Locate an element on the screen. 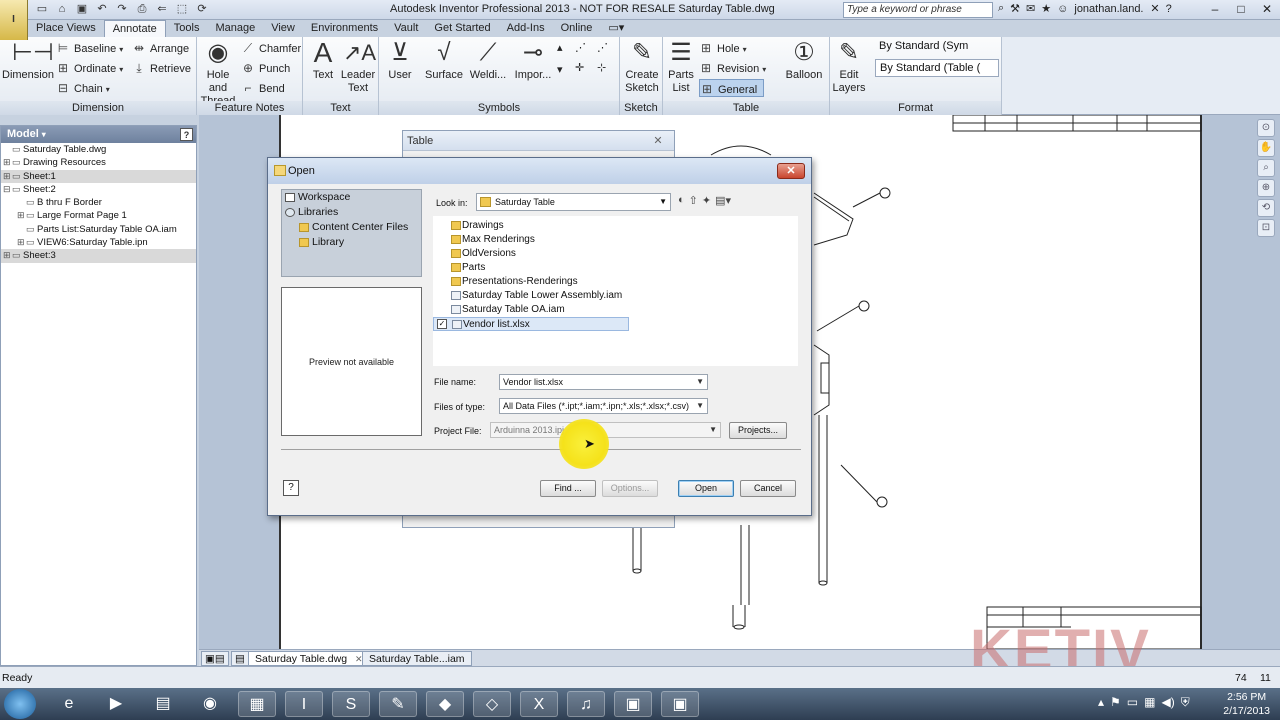 The width and height of the screenshot is (1280, 720). tab-online: Online is located at coordinates (577, 28).